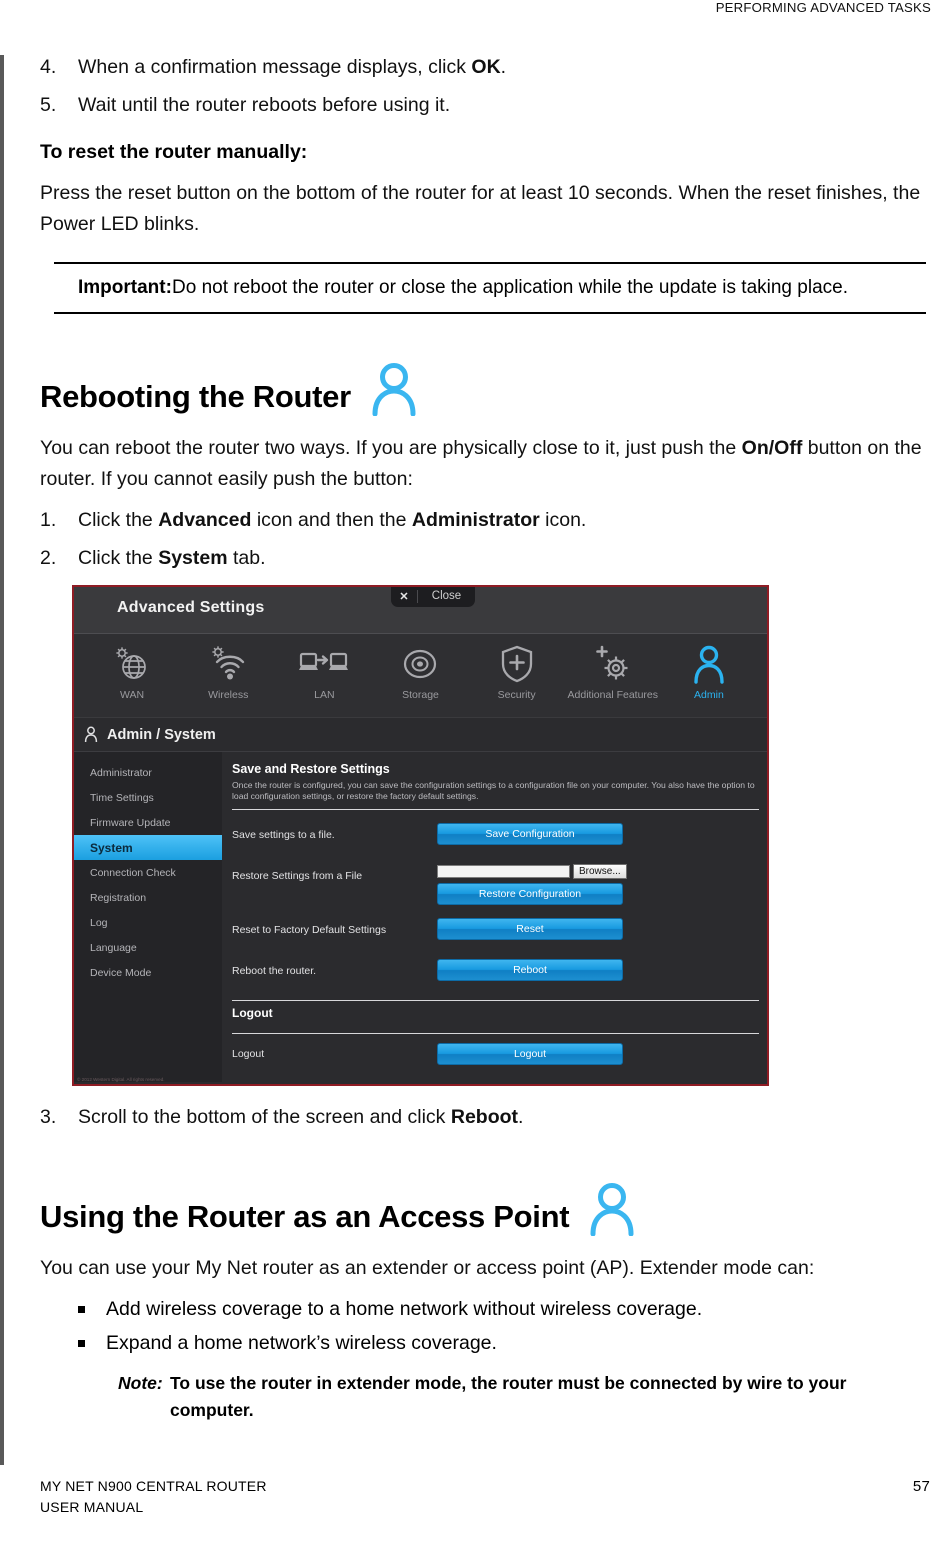 The height and width of the screenshot is (1546, 939). I want to click on sidebar-item-system: System, so click(153, 847).